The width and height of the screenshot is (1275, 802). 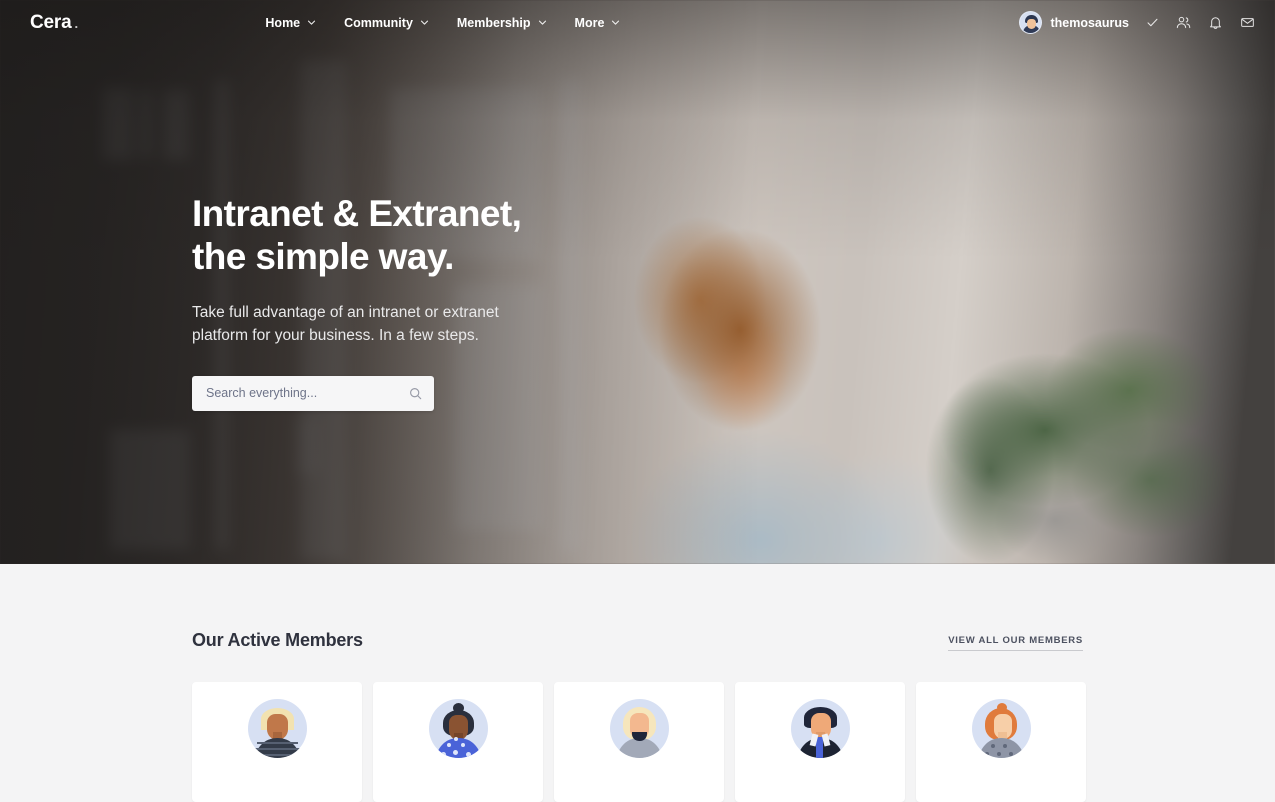 I want to click on view-all-members-link: VIEW ALL OUR MEMBERS, so click(x=1015, y=643).